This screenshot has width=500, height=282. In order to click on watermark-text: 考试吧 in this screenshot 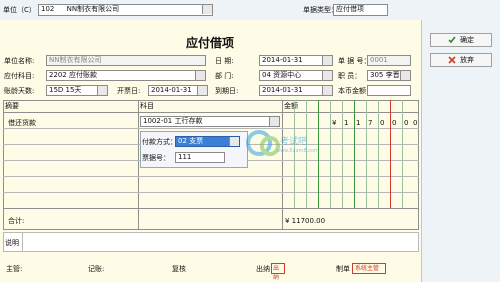, I will do `click(294, 142)`.